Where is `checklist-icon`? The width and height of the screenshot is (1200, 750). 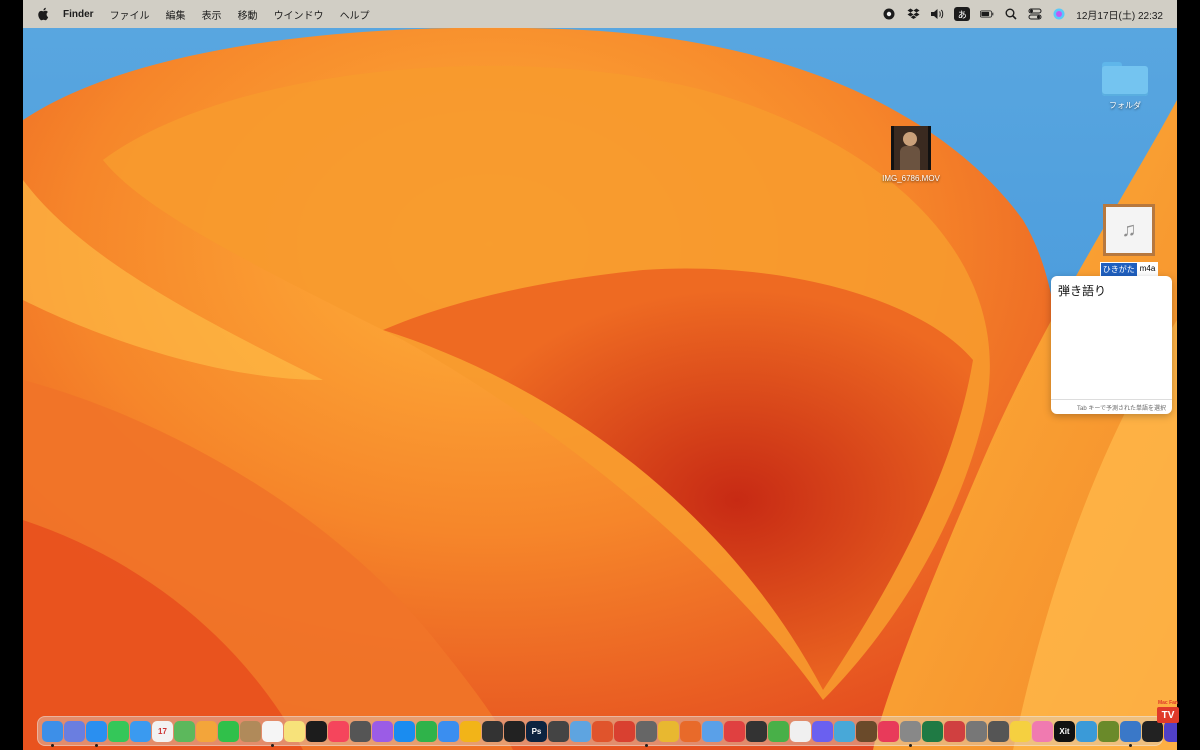 checklist-icon is located at coordinates (778, 731).